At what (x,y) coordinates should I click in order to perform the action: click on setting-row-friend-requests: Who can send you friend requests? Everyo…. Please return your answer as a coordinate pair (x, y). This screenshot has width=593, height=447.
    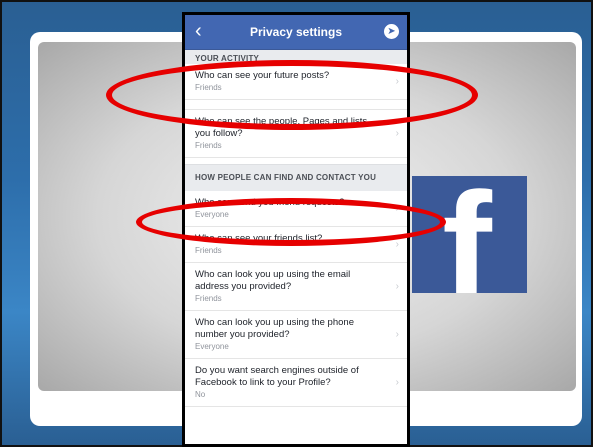
    Looking at the image, I should click on (296, 209).